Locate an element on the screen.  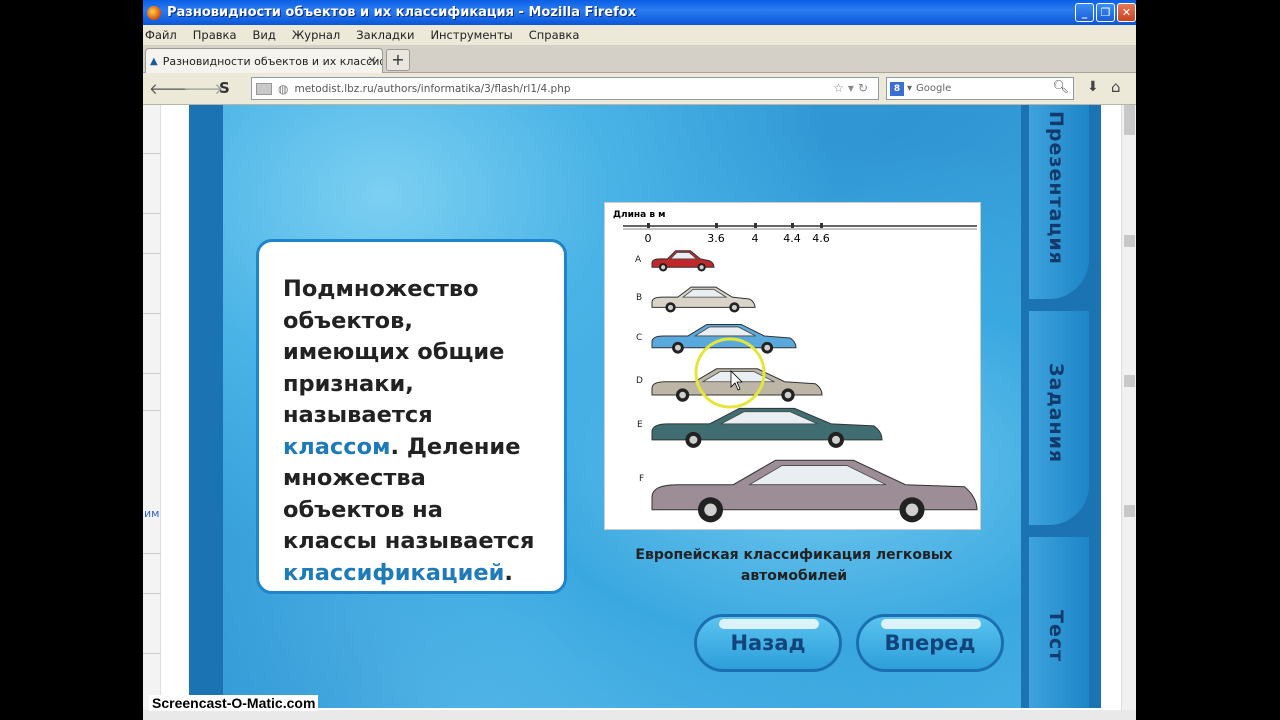
tick-label: 0 is located at coordinates (648, 238).